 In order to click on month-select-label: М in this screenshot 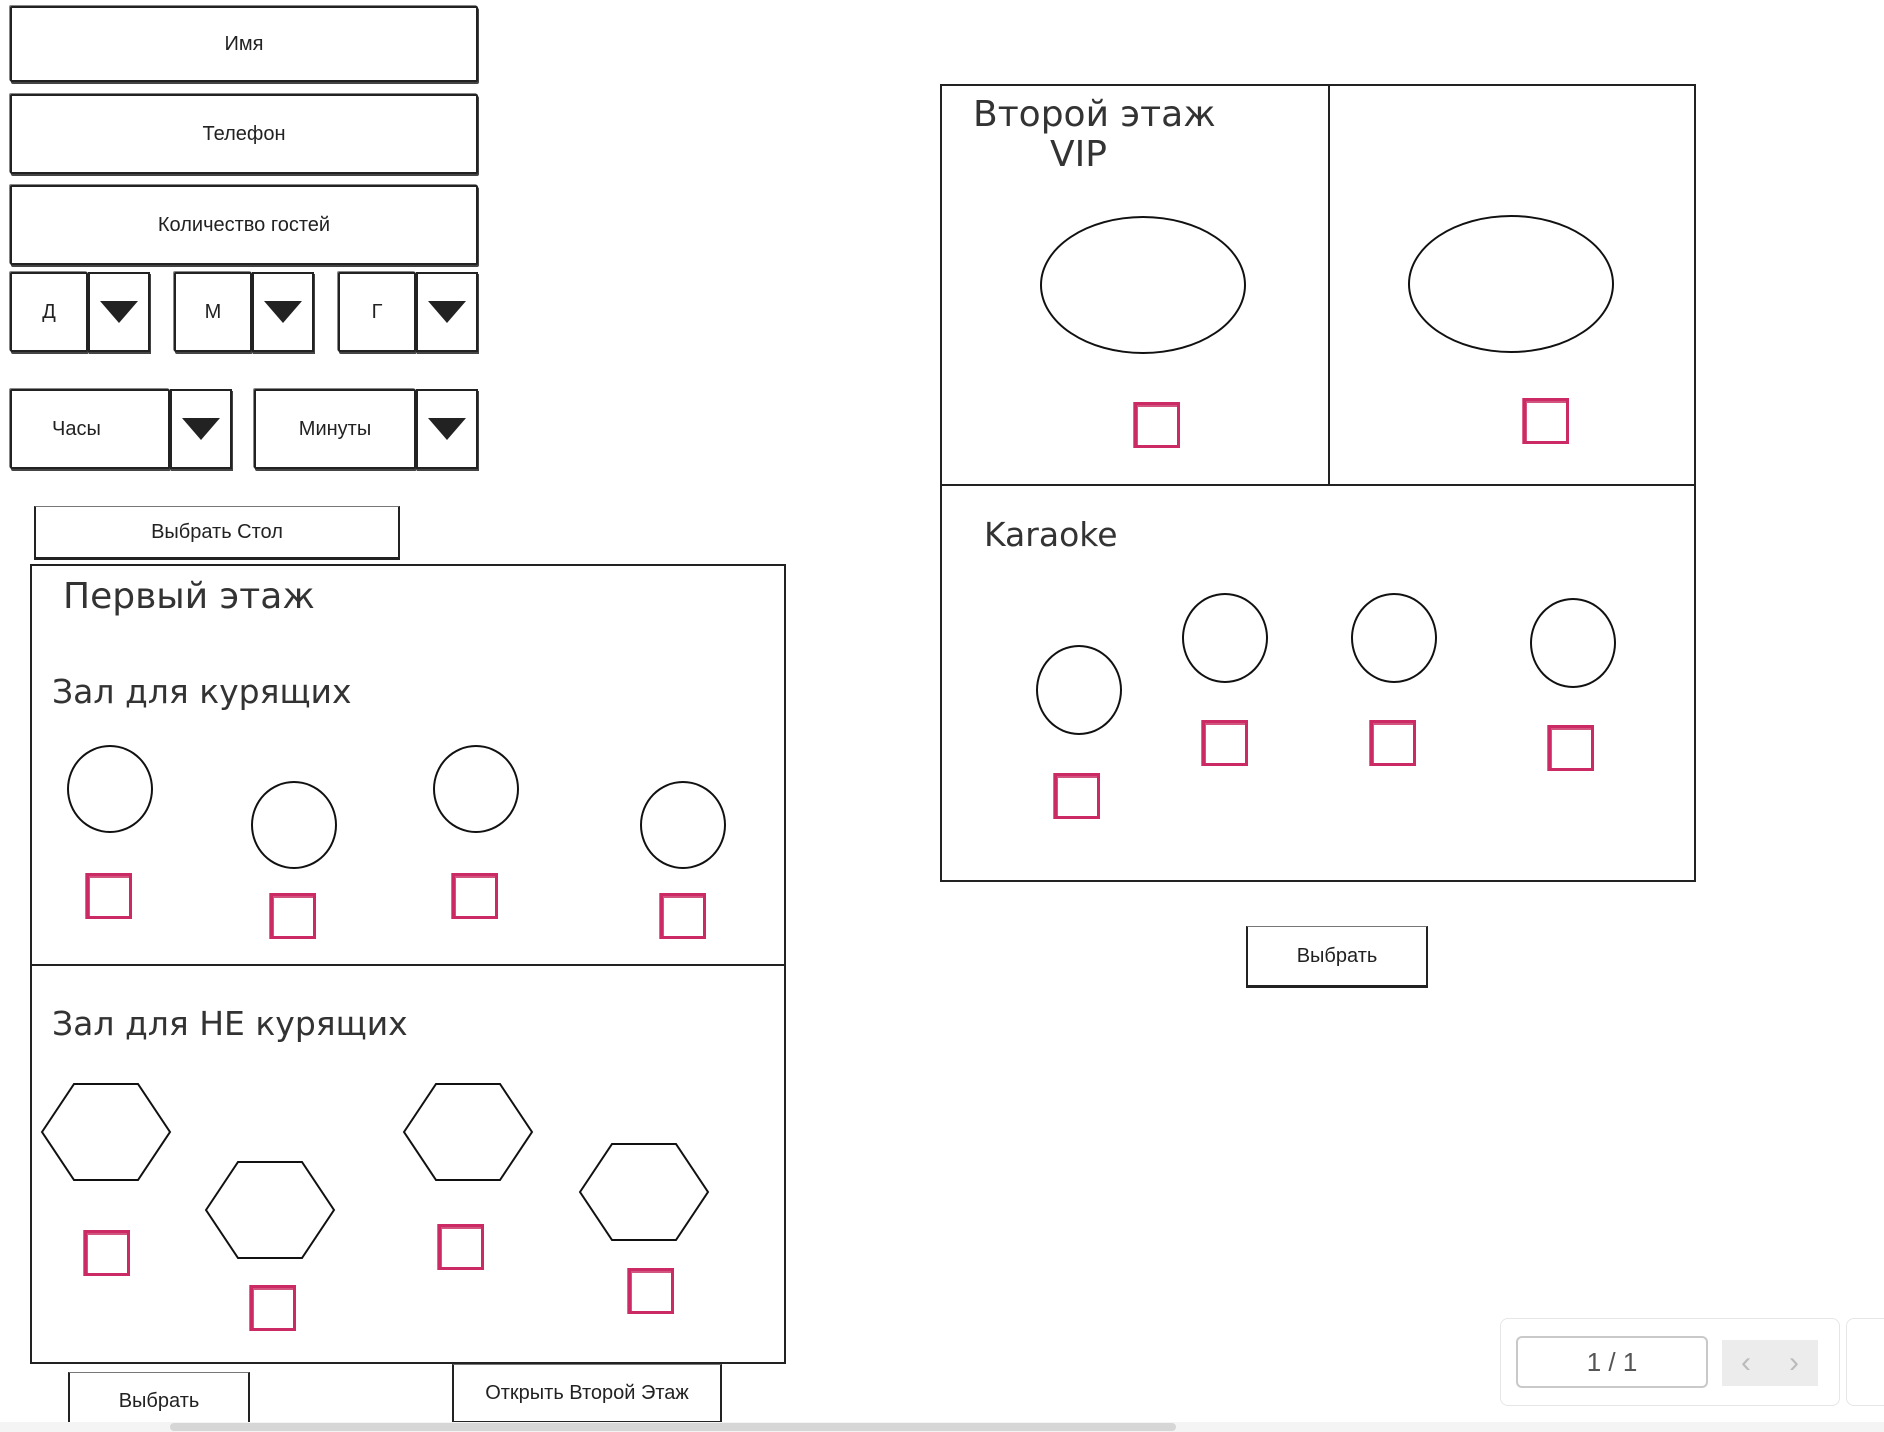, I will do `click(213, 311)`.